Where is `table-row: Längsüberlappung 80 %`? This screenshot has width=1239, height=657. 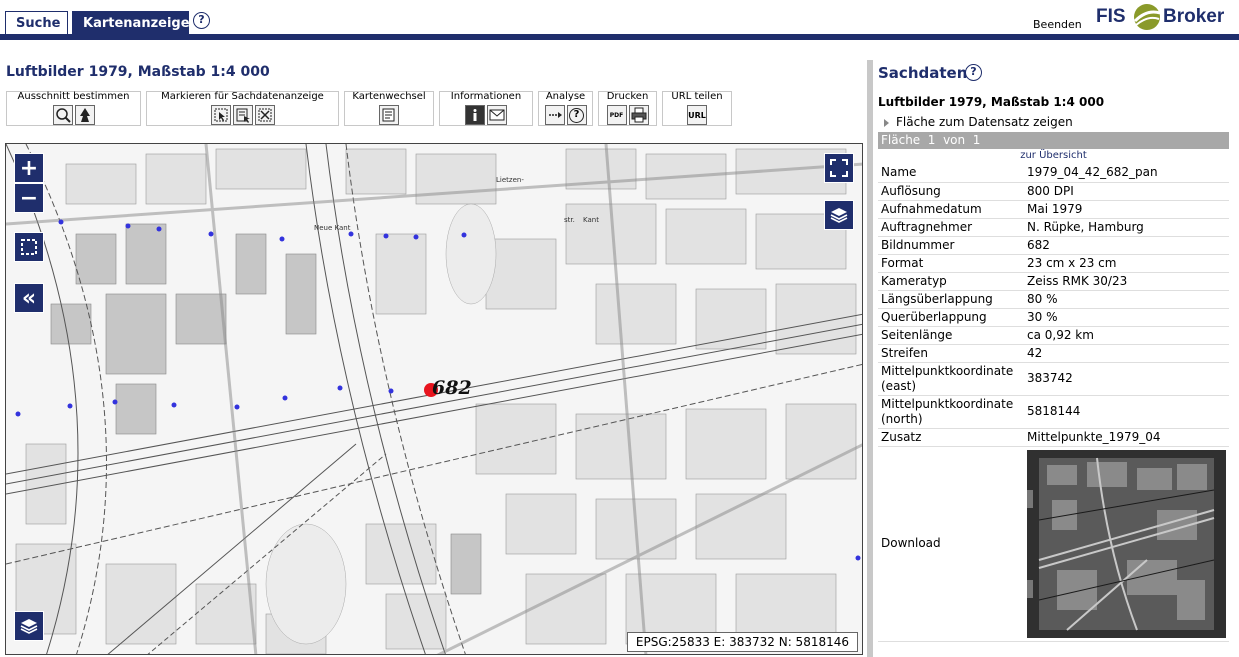
table-row: Längsüberlappung 80 % is located at coordinates (1053, 299).